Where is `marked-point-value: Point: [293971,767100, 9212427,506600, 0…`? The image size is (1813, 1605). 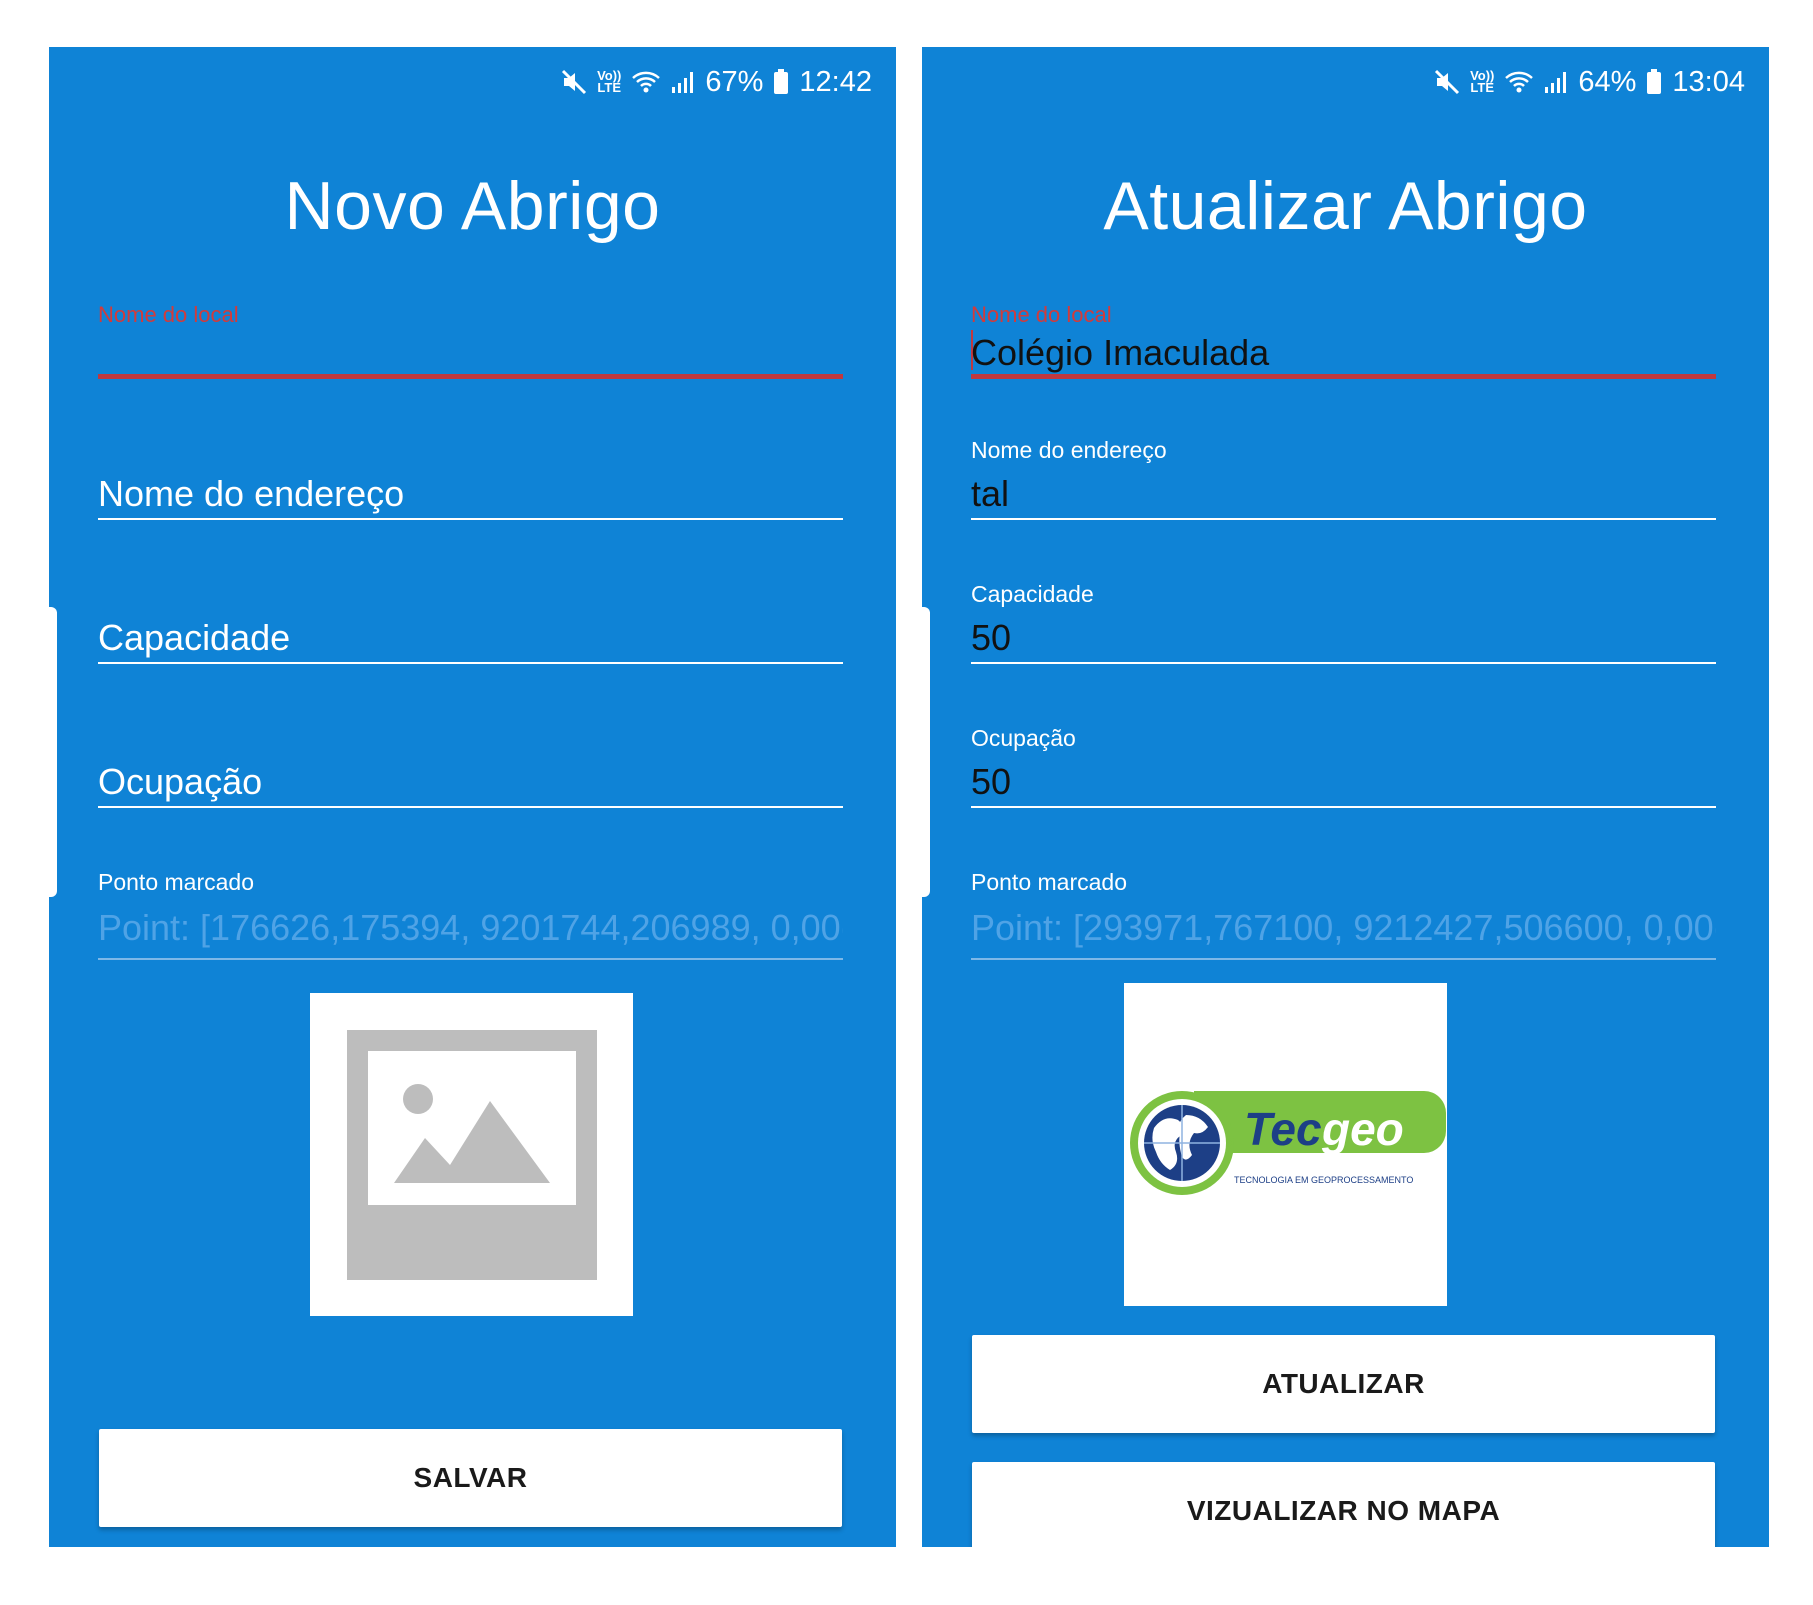
marked-point-value: Point: [293971,767100, 9212427,506600, 0… is located at coordinates (1343, 927).